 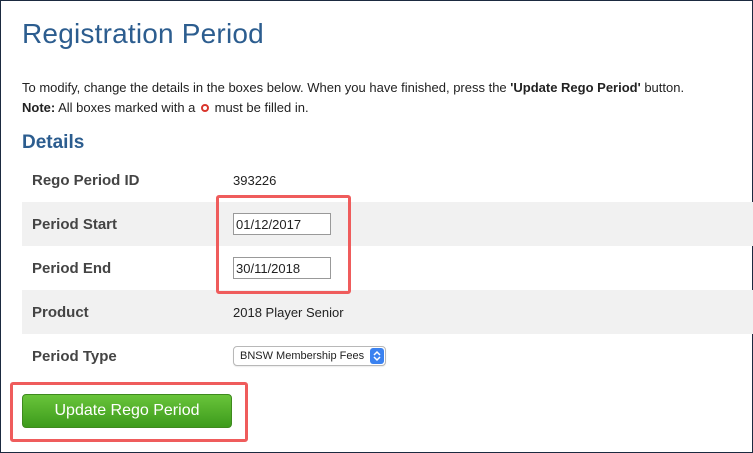 What do you see at coordinates (255, 180) in the screenshot?
I see `rego-period-id-value: 393226` at bounding box center [255, 180].